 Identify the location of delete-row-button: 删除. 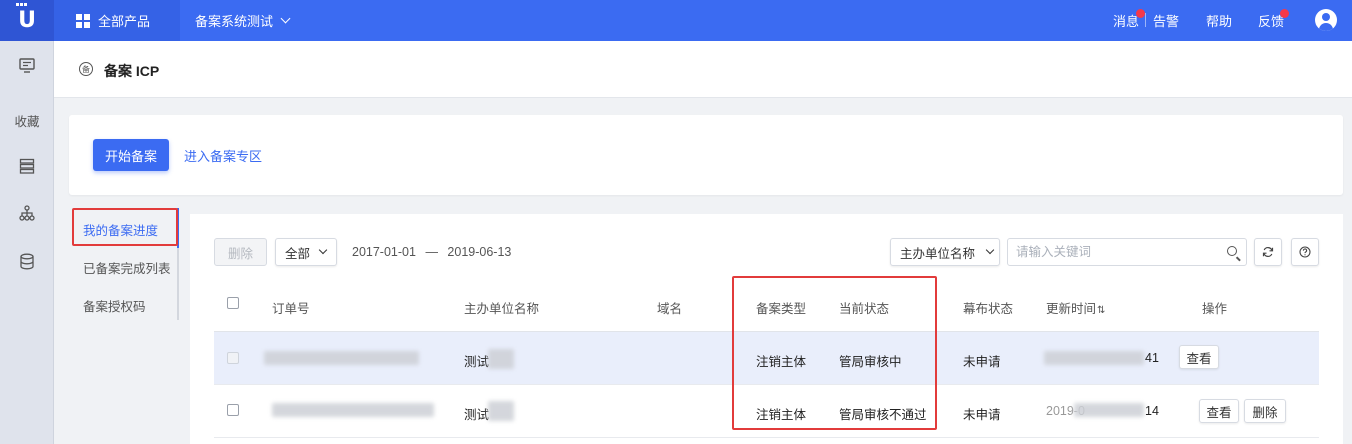
(1265, 411).